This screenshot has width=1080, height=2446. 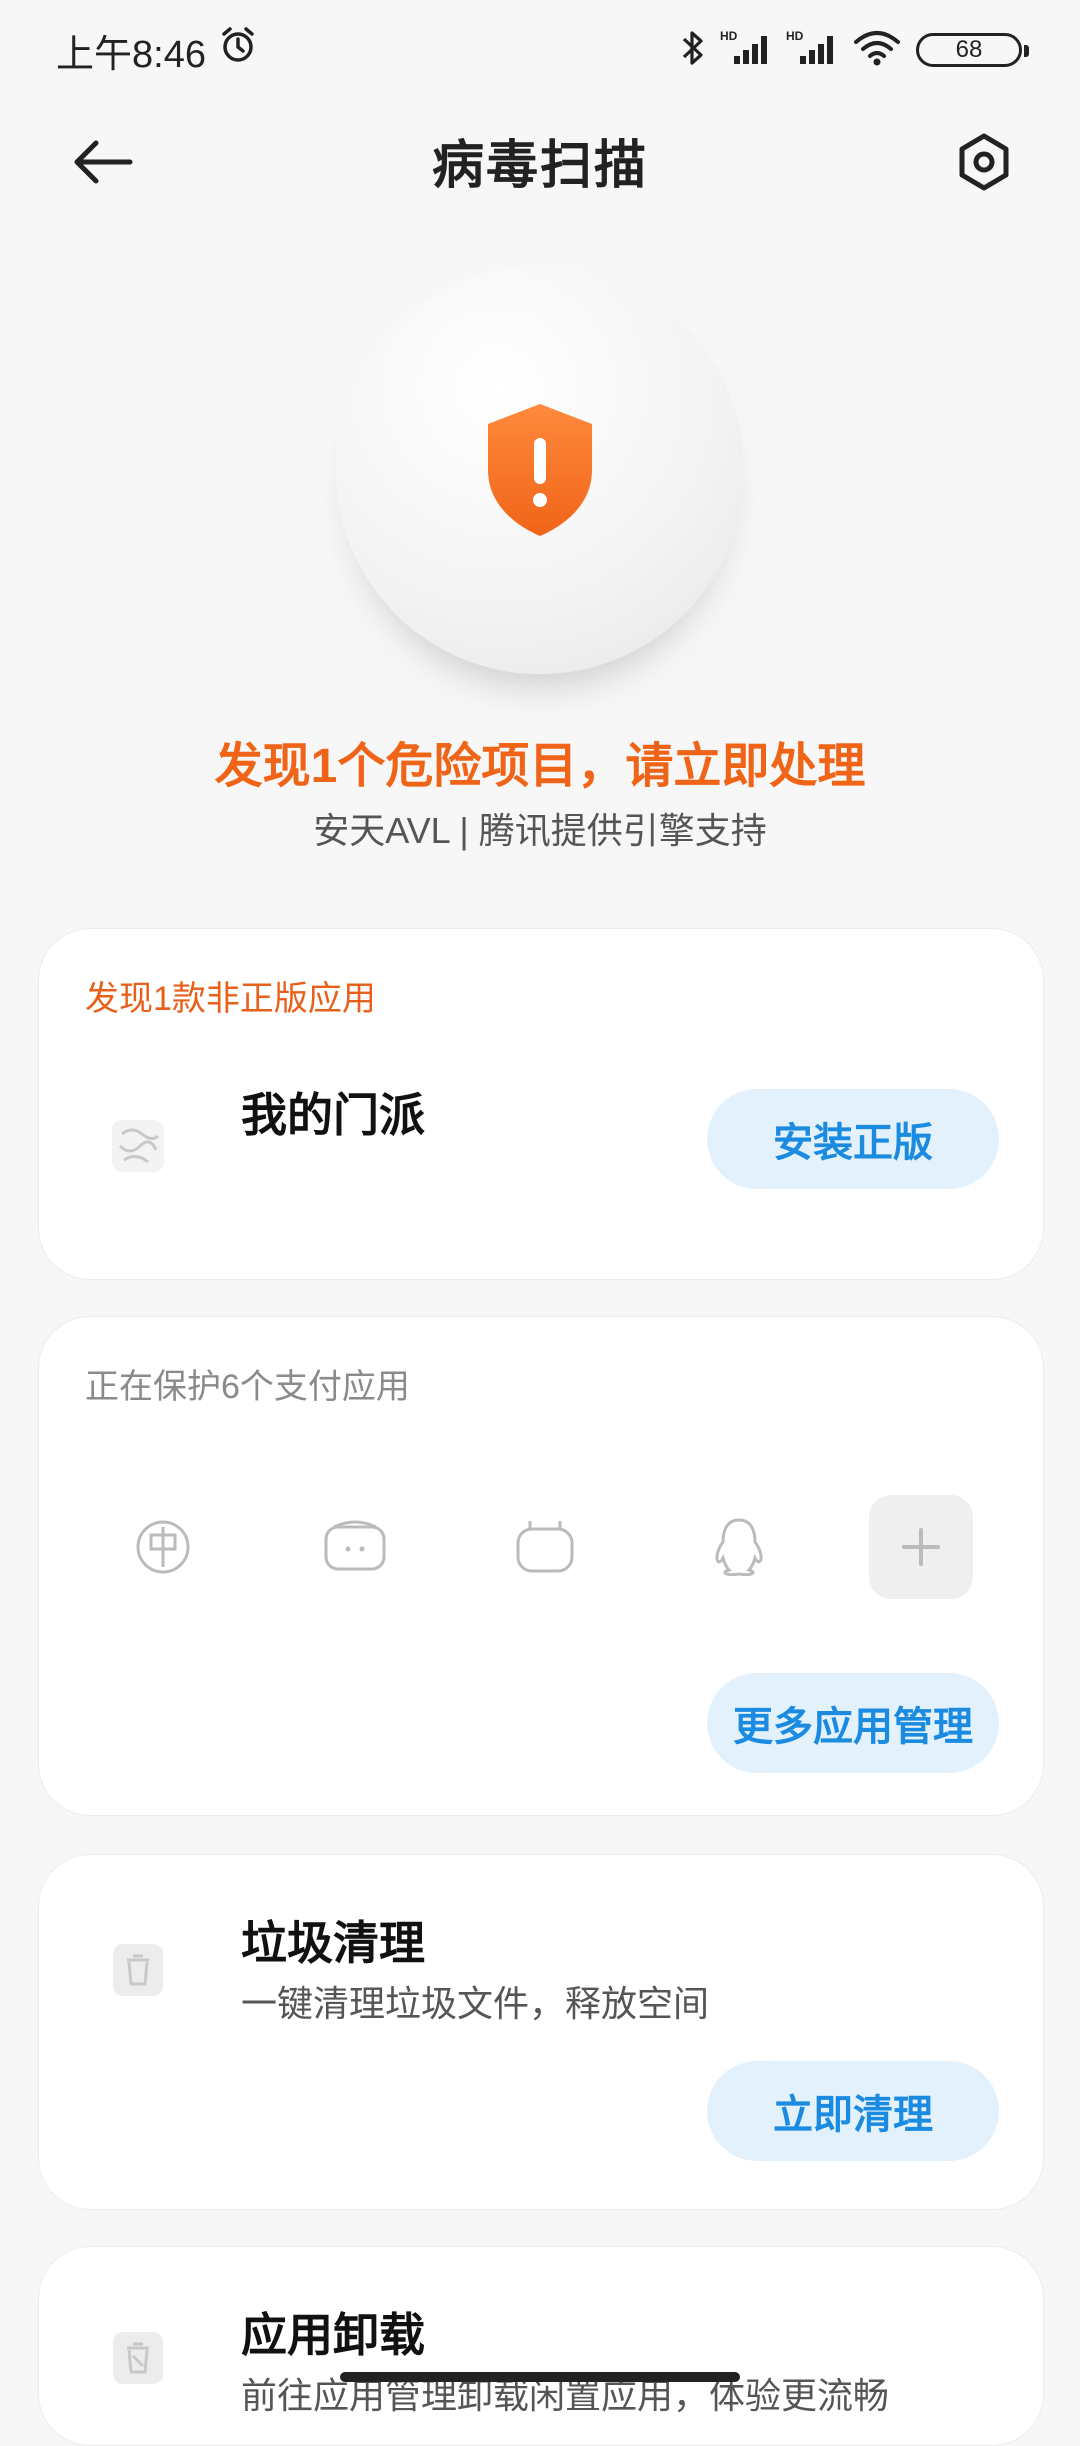 I want to click on alarm-icon, so click(x=238, y=50).